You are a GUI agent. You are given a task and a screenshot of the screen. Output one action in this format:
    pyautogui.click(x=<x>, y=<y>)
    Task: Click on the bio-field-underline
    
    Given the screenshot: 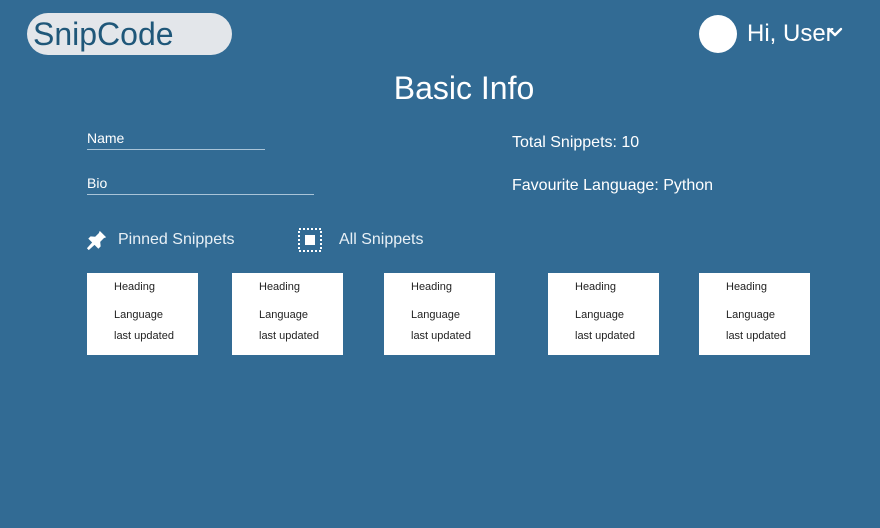 What is the action you would take?
    pyautogui.click(x=200, y=194)
    